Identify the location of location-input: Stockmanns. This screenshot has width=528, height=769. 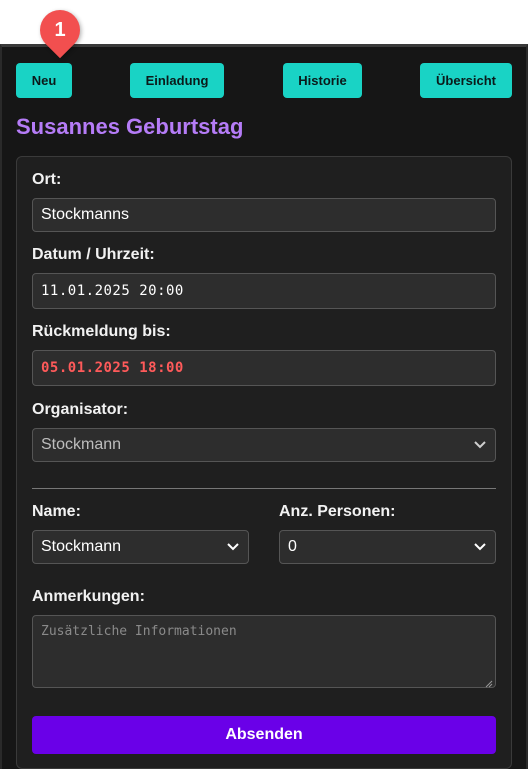
(264, 215).